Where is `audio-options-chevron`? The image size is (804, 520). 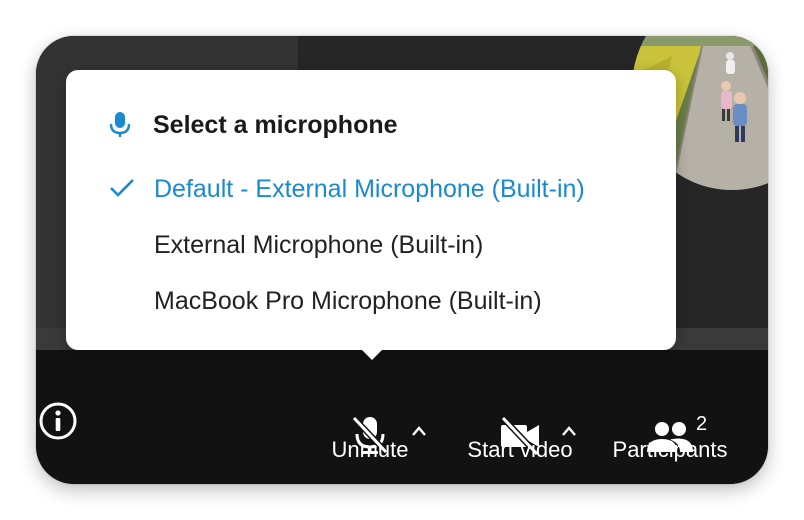
audio-options-chevron is located at coordinates (419, 433).